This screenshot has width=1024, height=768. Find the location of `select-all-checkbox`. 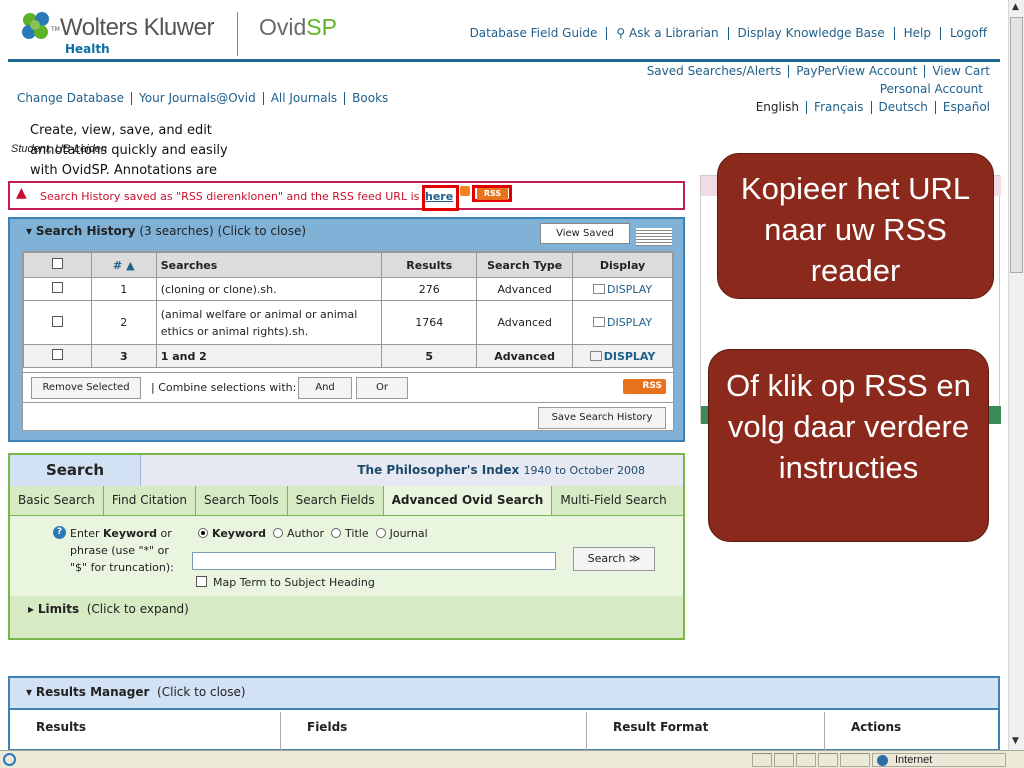

select-all-checkbox is located at coordinates (57, 263).